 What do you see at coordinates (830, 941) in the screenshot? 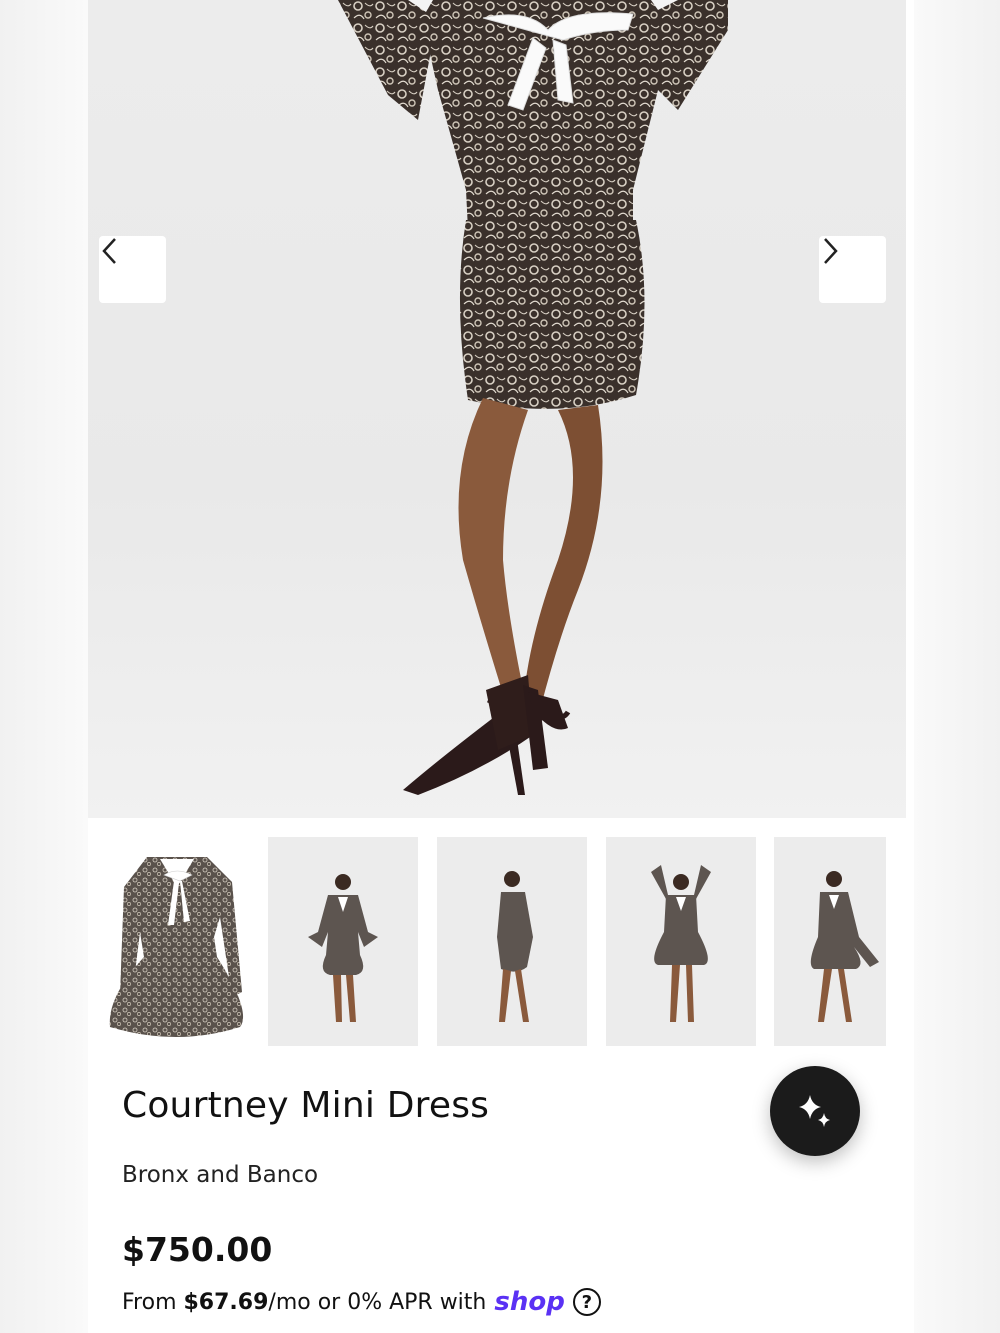
I see `thumb-skirt-hold-pose` at bounding box center [830, 941].